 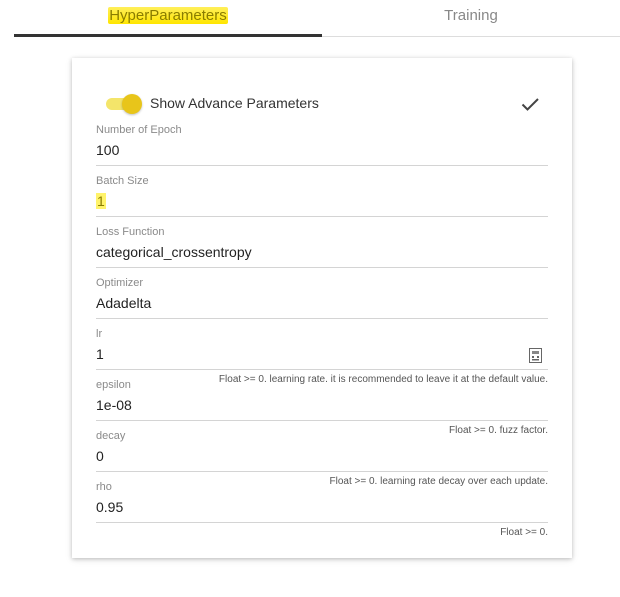 What do you see at coordinates (322, 369) in the screenshot?
I see `lr-underline` at bounding box center [322, 369].